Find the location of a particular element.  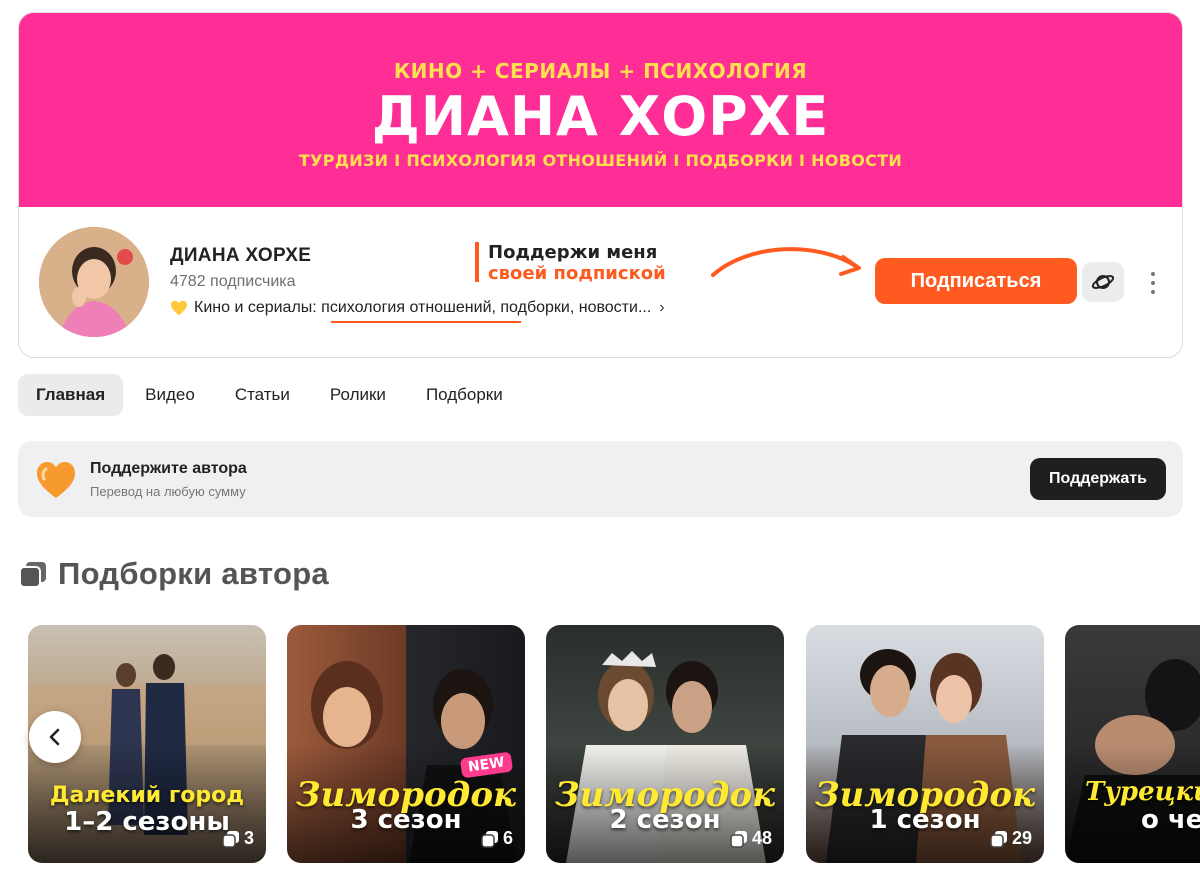

collection-count-value: 29 is located at coordinates (1021, 838).